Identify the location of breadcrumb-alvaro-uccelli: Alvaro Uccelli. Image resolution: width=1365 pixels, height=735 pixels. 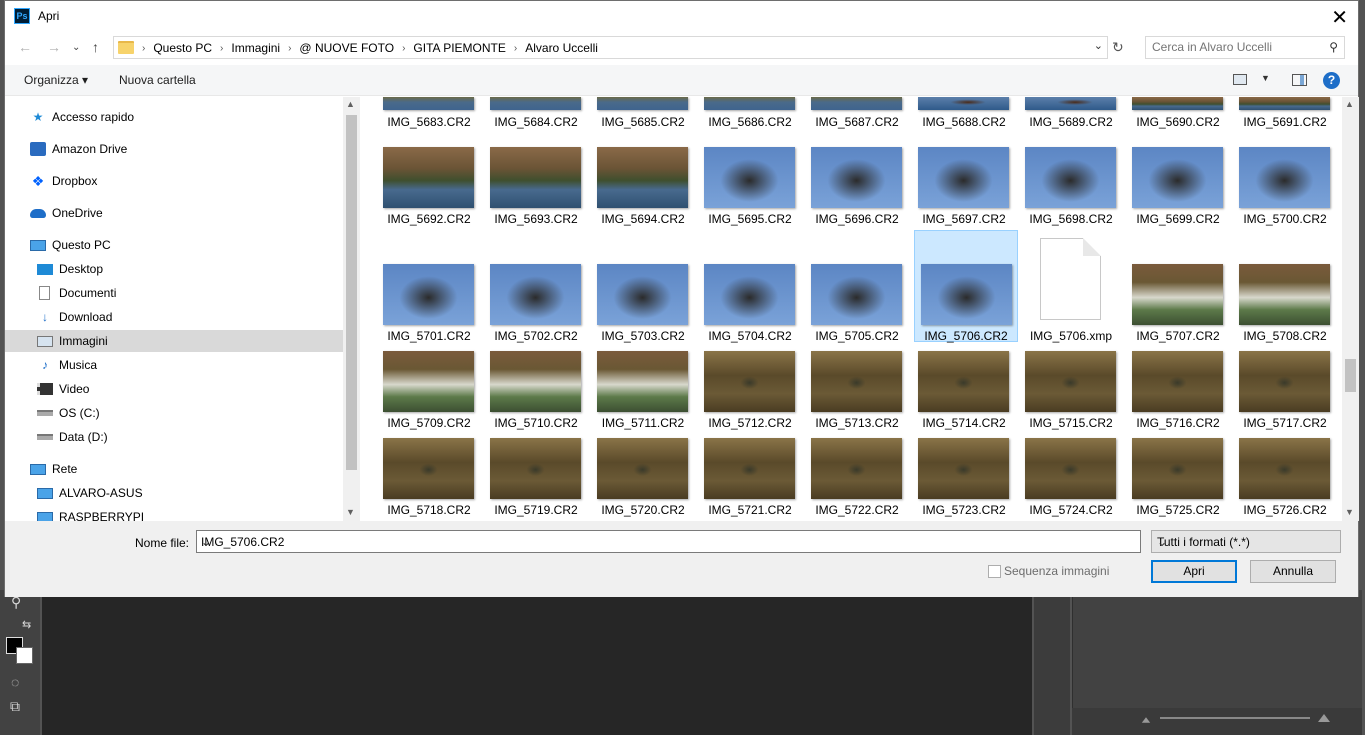
(561, 48).